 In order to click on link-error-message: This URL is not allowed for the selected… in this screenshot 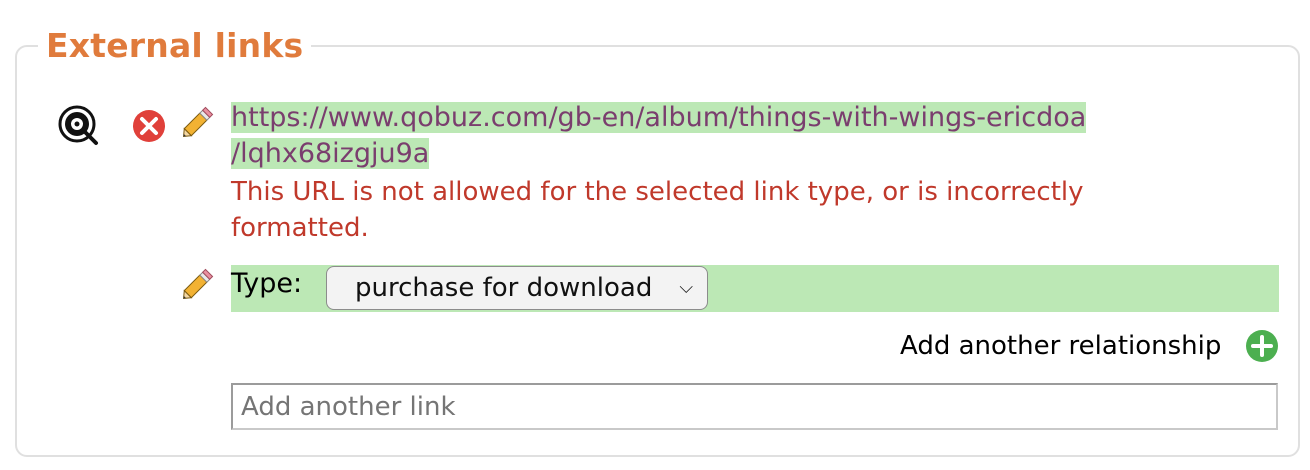, I will do `click(736, 210)`.